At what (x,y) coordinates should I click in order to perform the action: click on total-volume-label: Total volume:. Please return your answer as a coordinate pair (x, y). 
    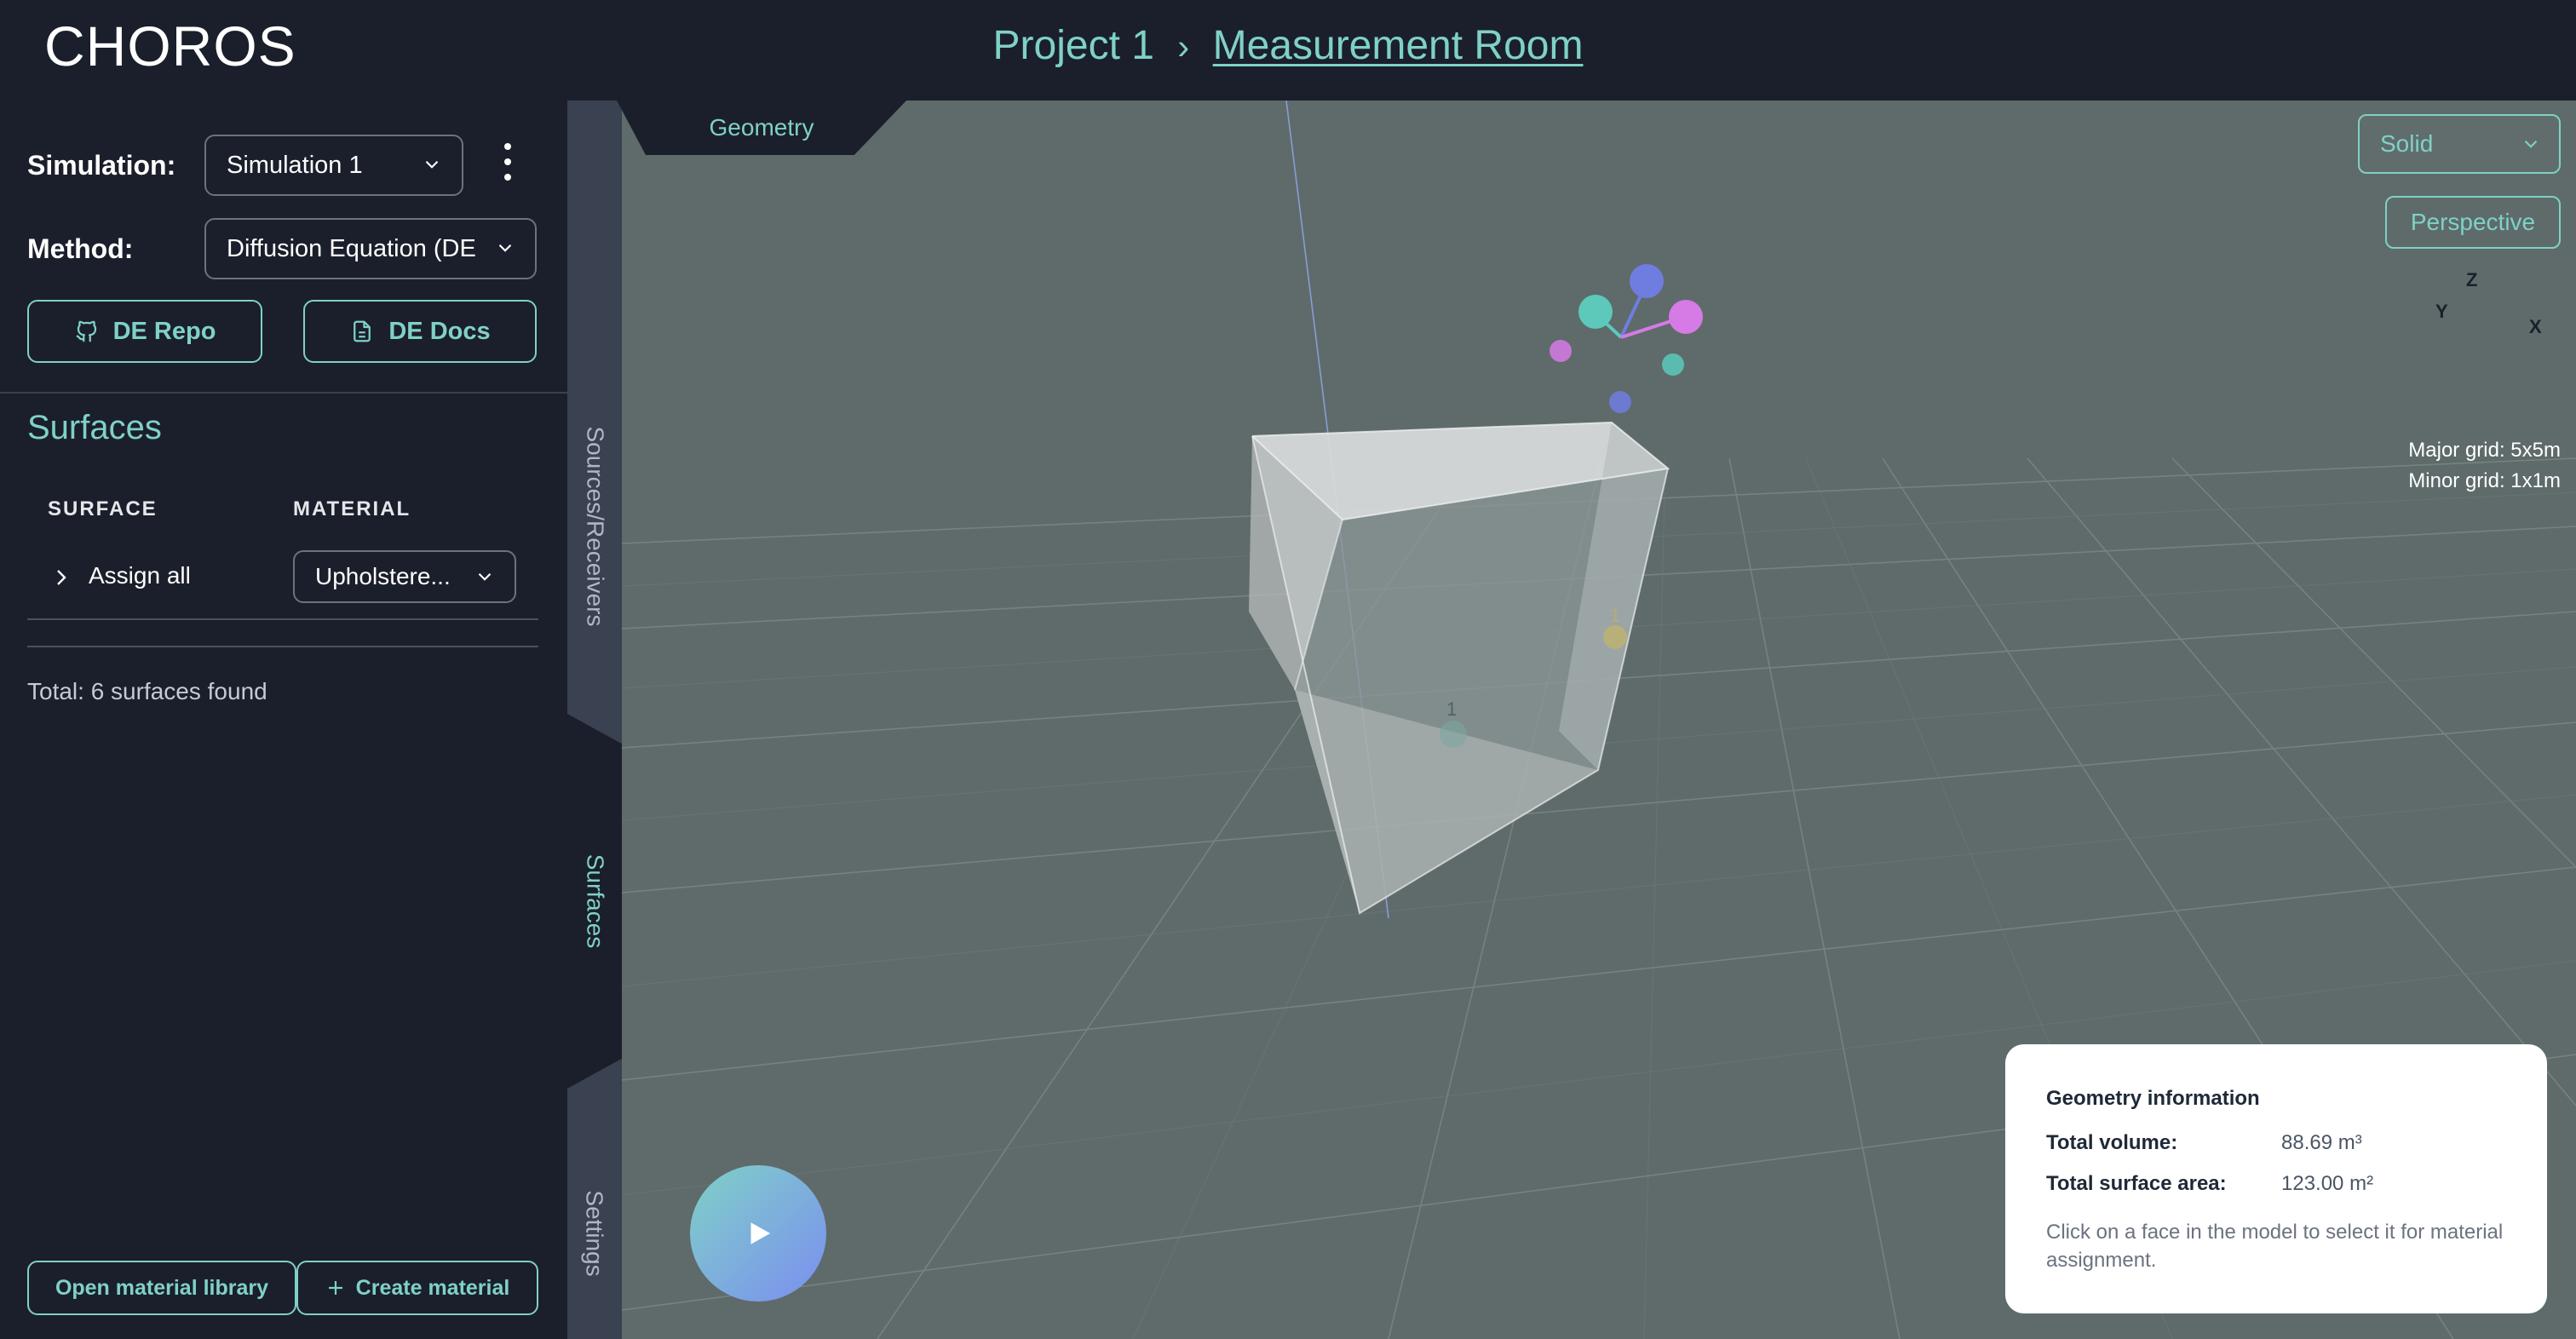
    Looking at the image, I should click on (2112, 1142).